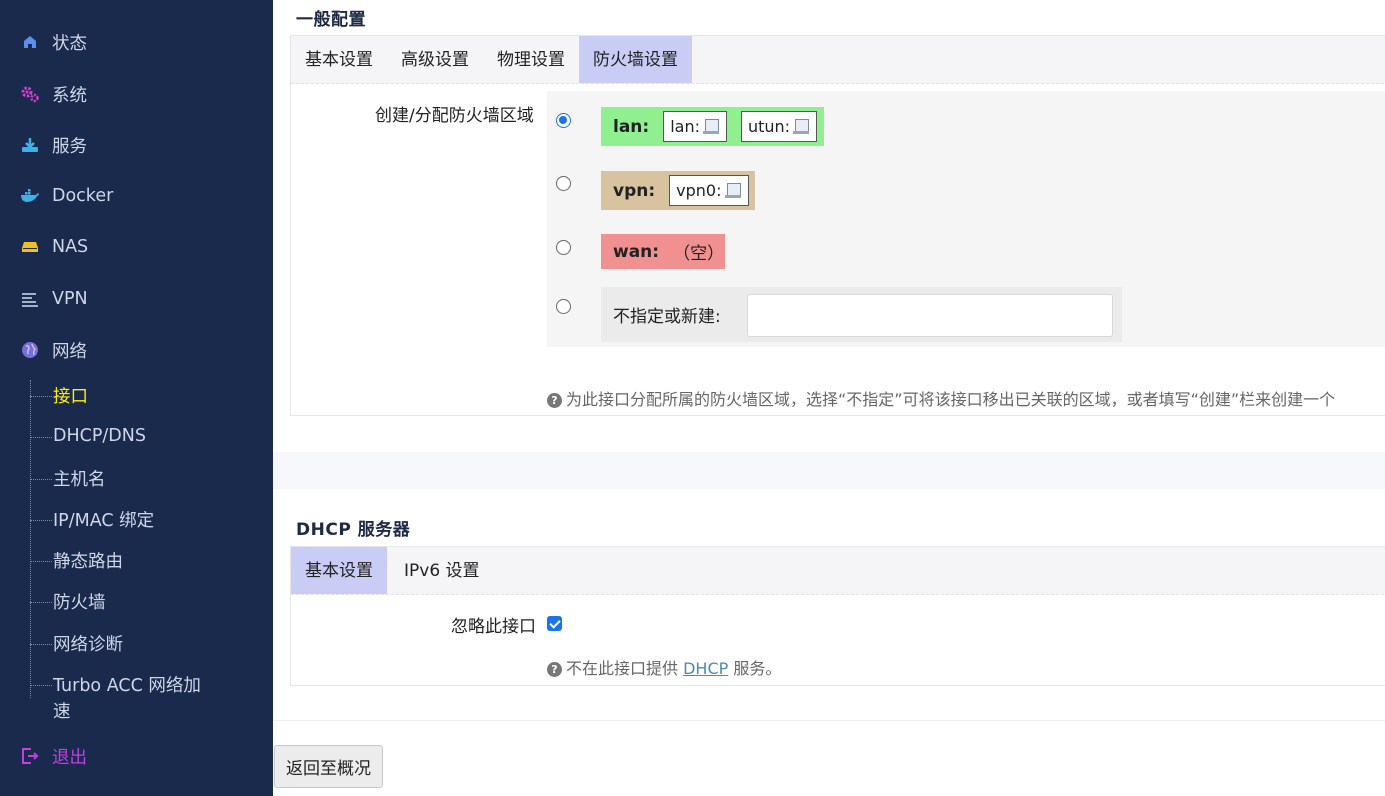 The height and width of the screenshot is (796, 1385). I want to click on sidebar-item-label: NAS, so click(70, 247).